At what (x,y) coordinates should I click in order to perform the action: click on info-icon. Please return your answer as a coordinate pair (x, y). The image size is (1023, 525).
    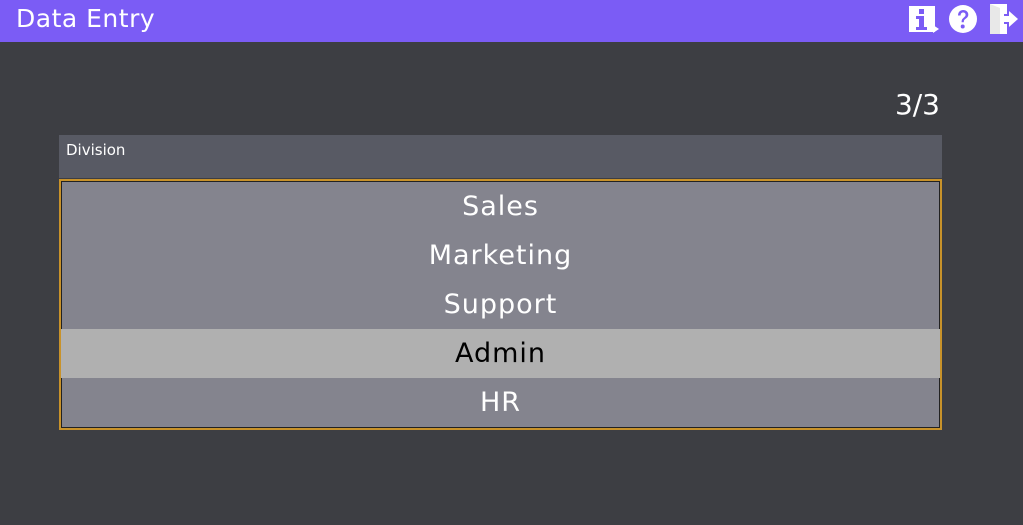
    Looking at the image, I should click on (924, 19).